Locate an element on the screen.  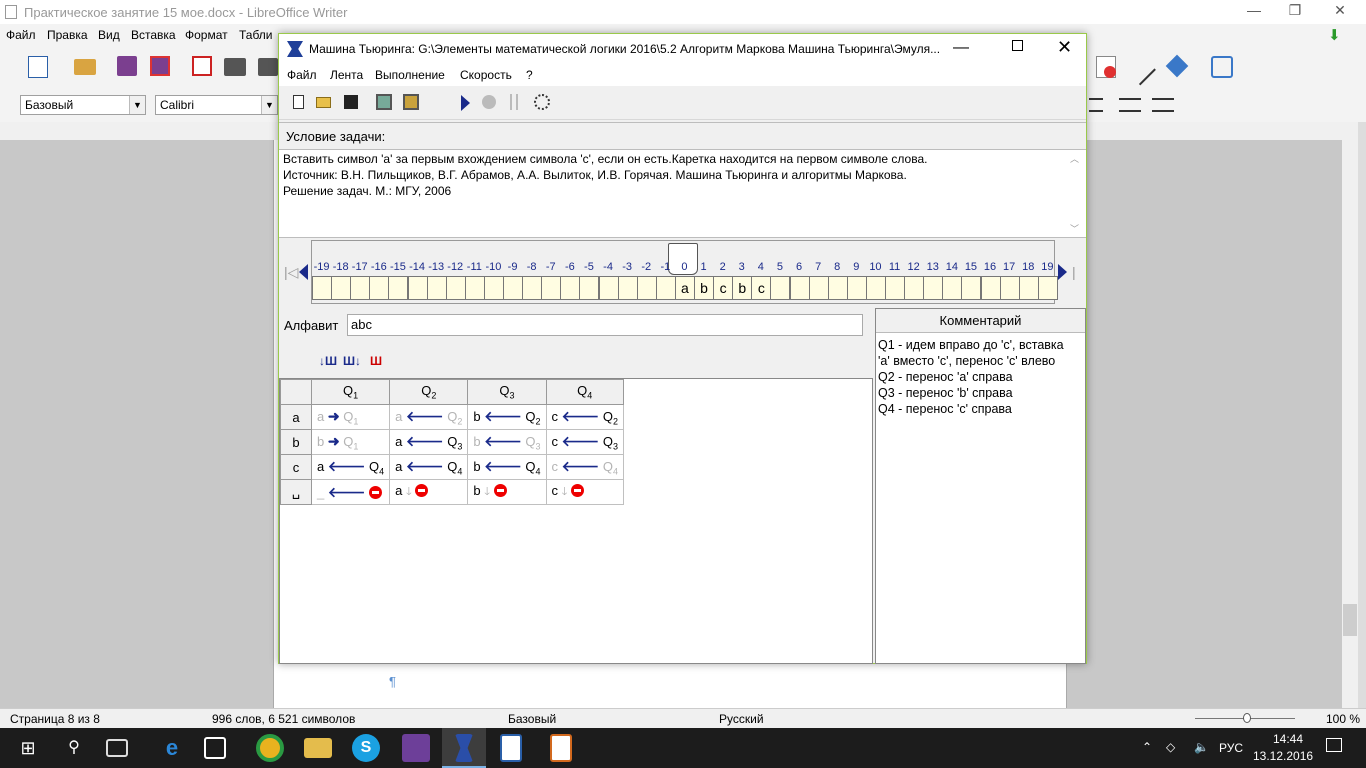
shapes-icon is located at coordinates (1177, 66).